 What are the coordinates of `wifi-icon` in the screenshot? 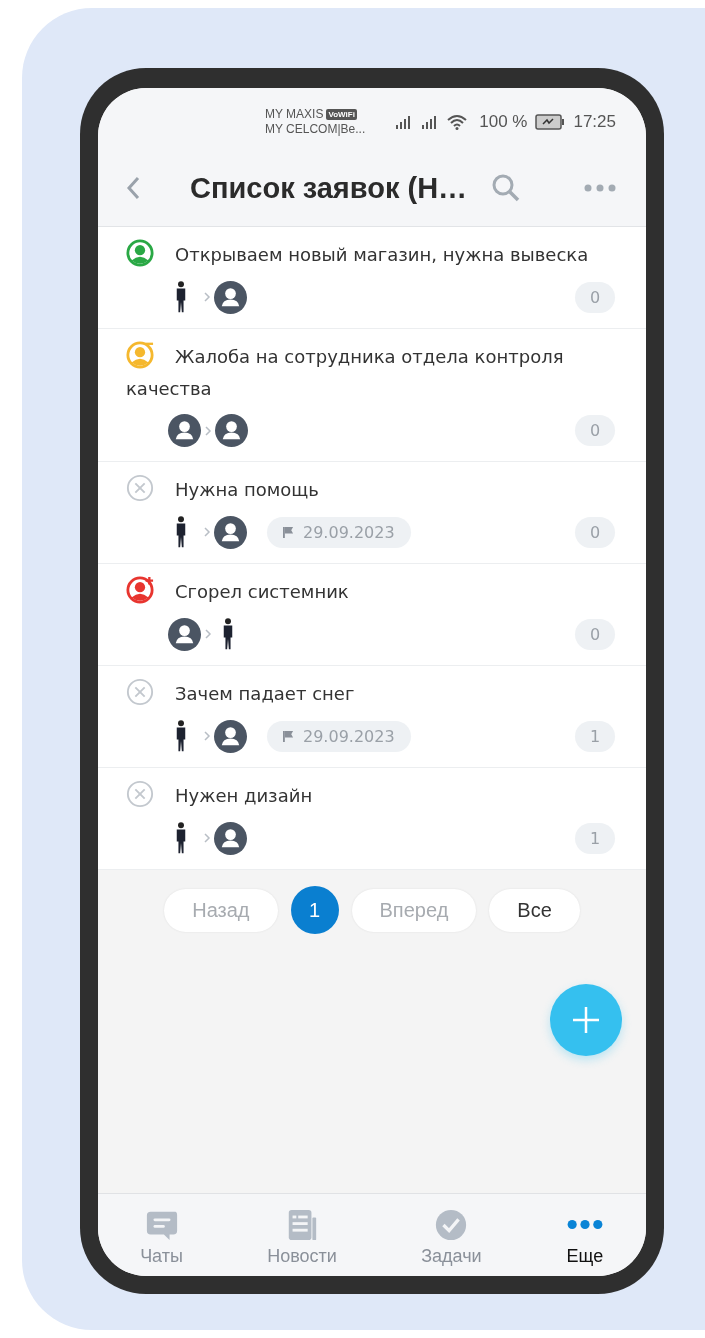 It's located at (457, 122).